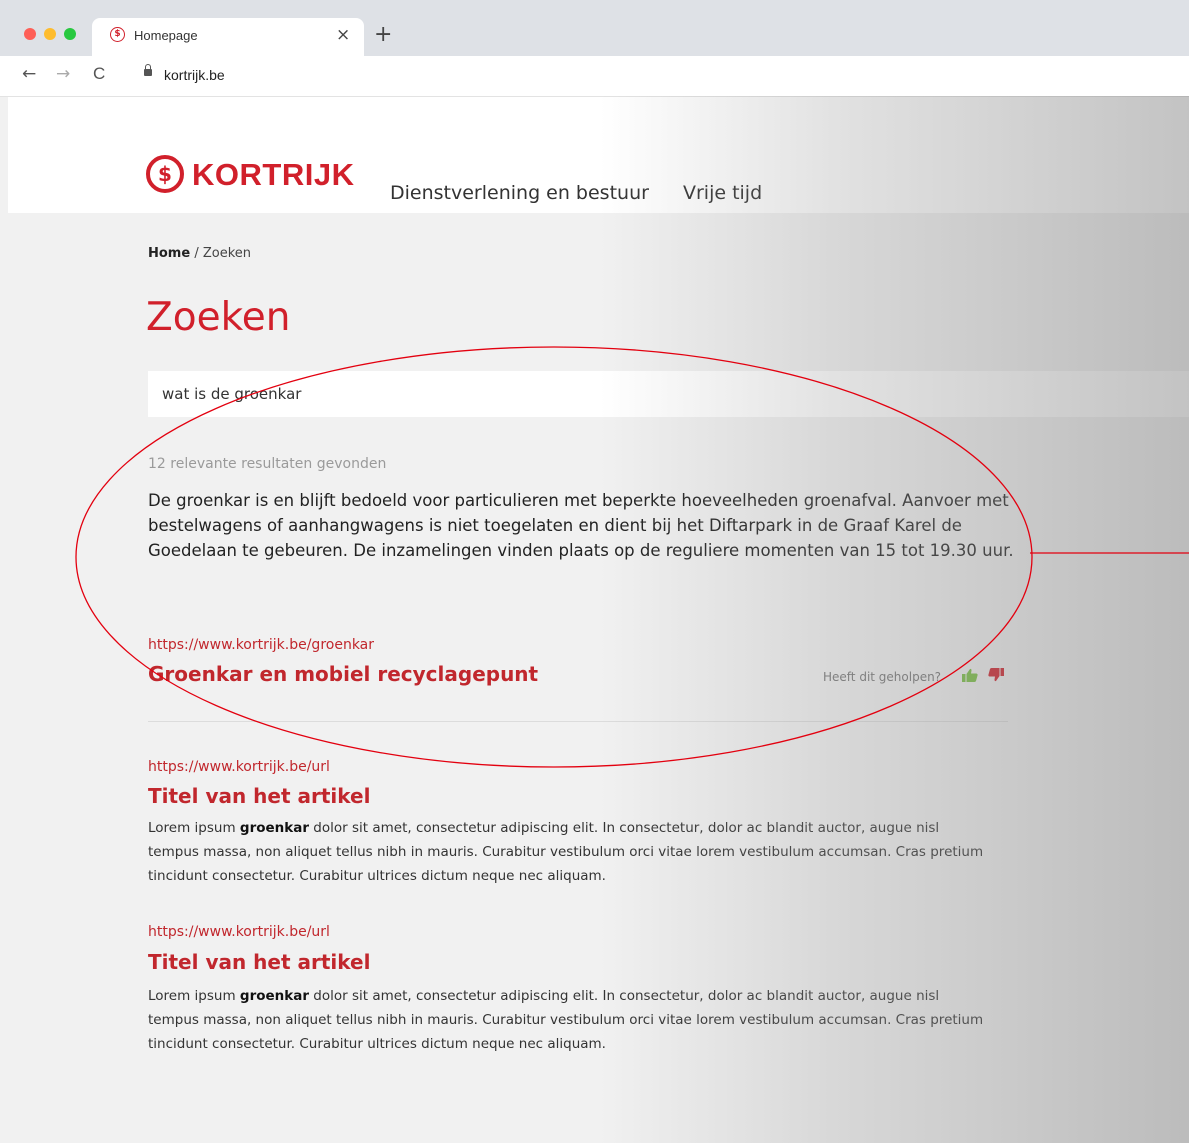 The image size is (1189, 1143). What do you see at coordinates (232, 394) in the screenshot?
I see `search-input-value: wat is de groenkar` at bounding box center [232, 394].